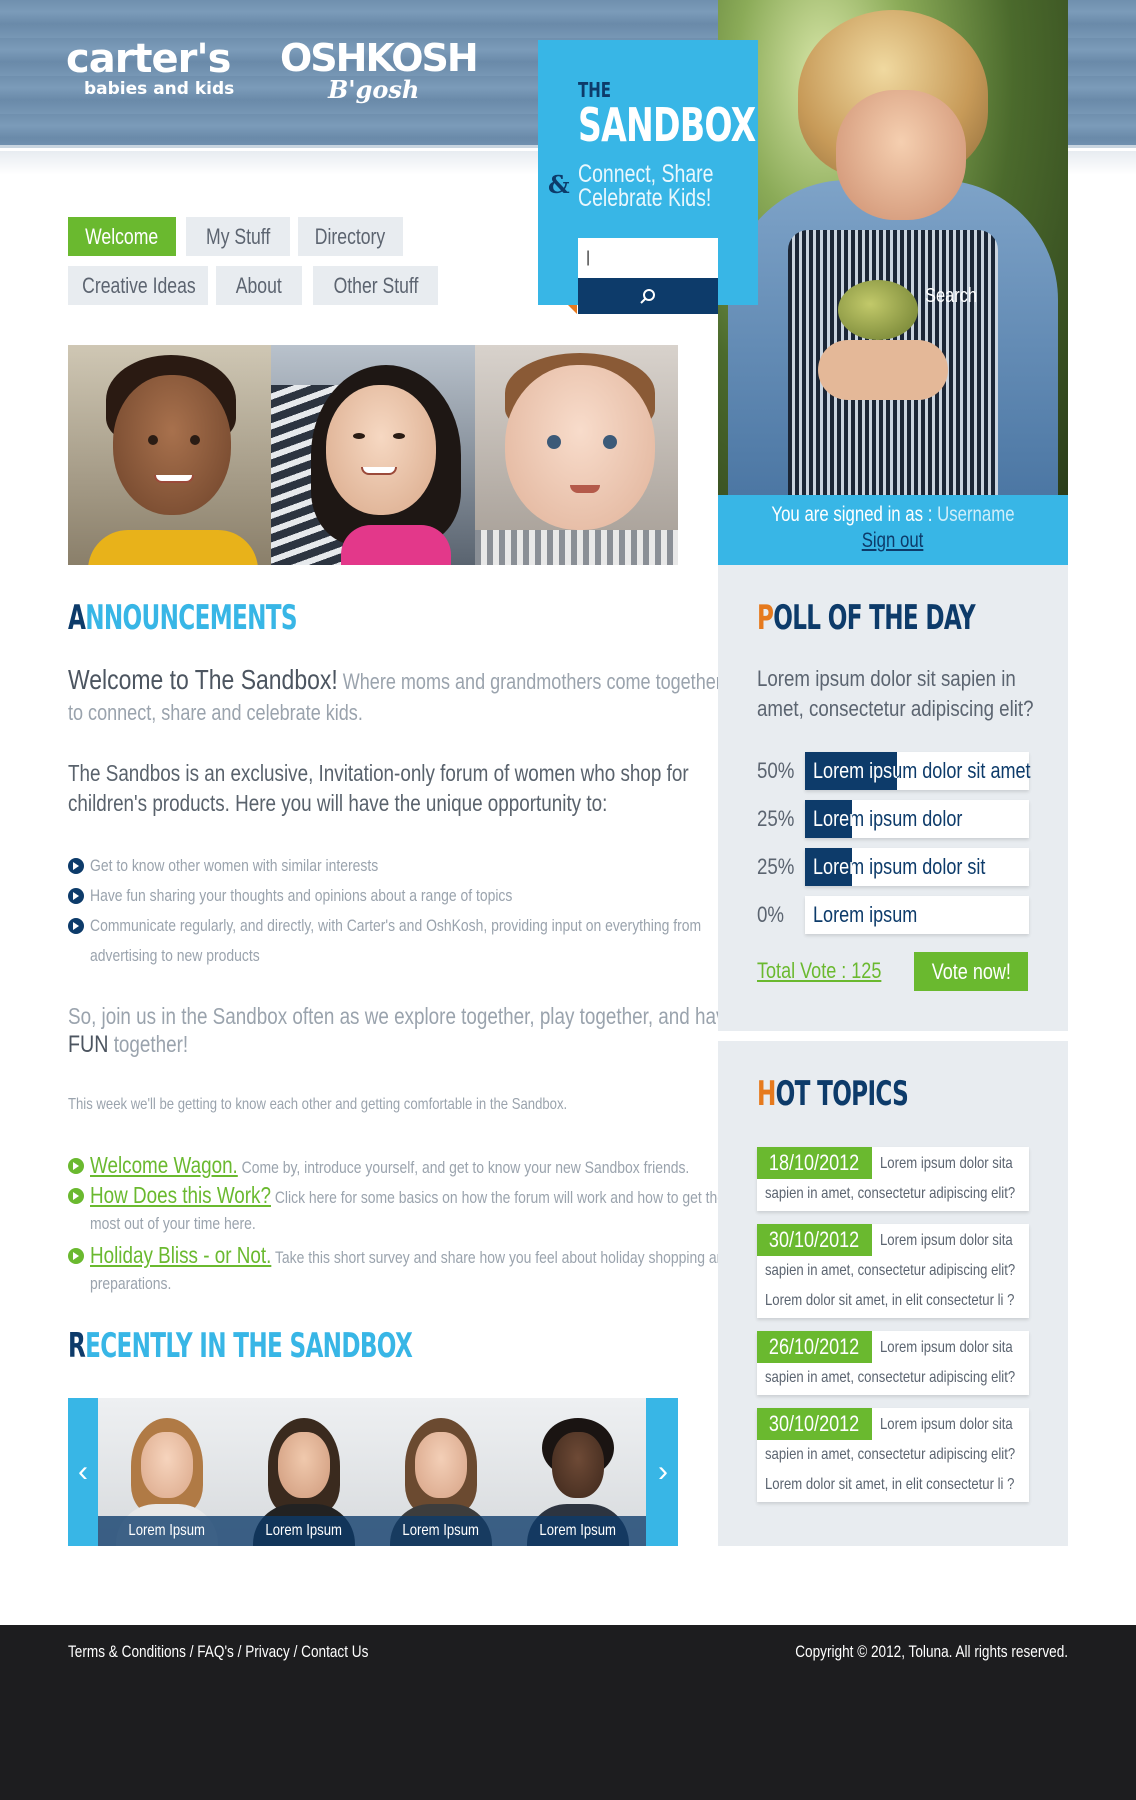  Describe the element at coordinates (559, 184) in the screenshot. I see `sandbox-ampersand: &` at that location.